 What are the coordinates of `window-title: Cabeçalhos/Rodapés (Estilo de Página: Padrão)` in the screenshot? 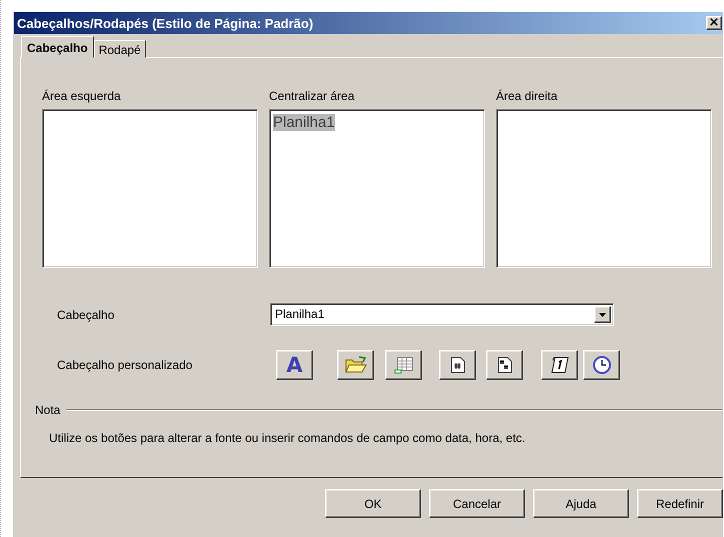 It's located at (165, 23).